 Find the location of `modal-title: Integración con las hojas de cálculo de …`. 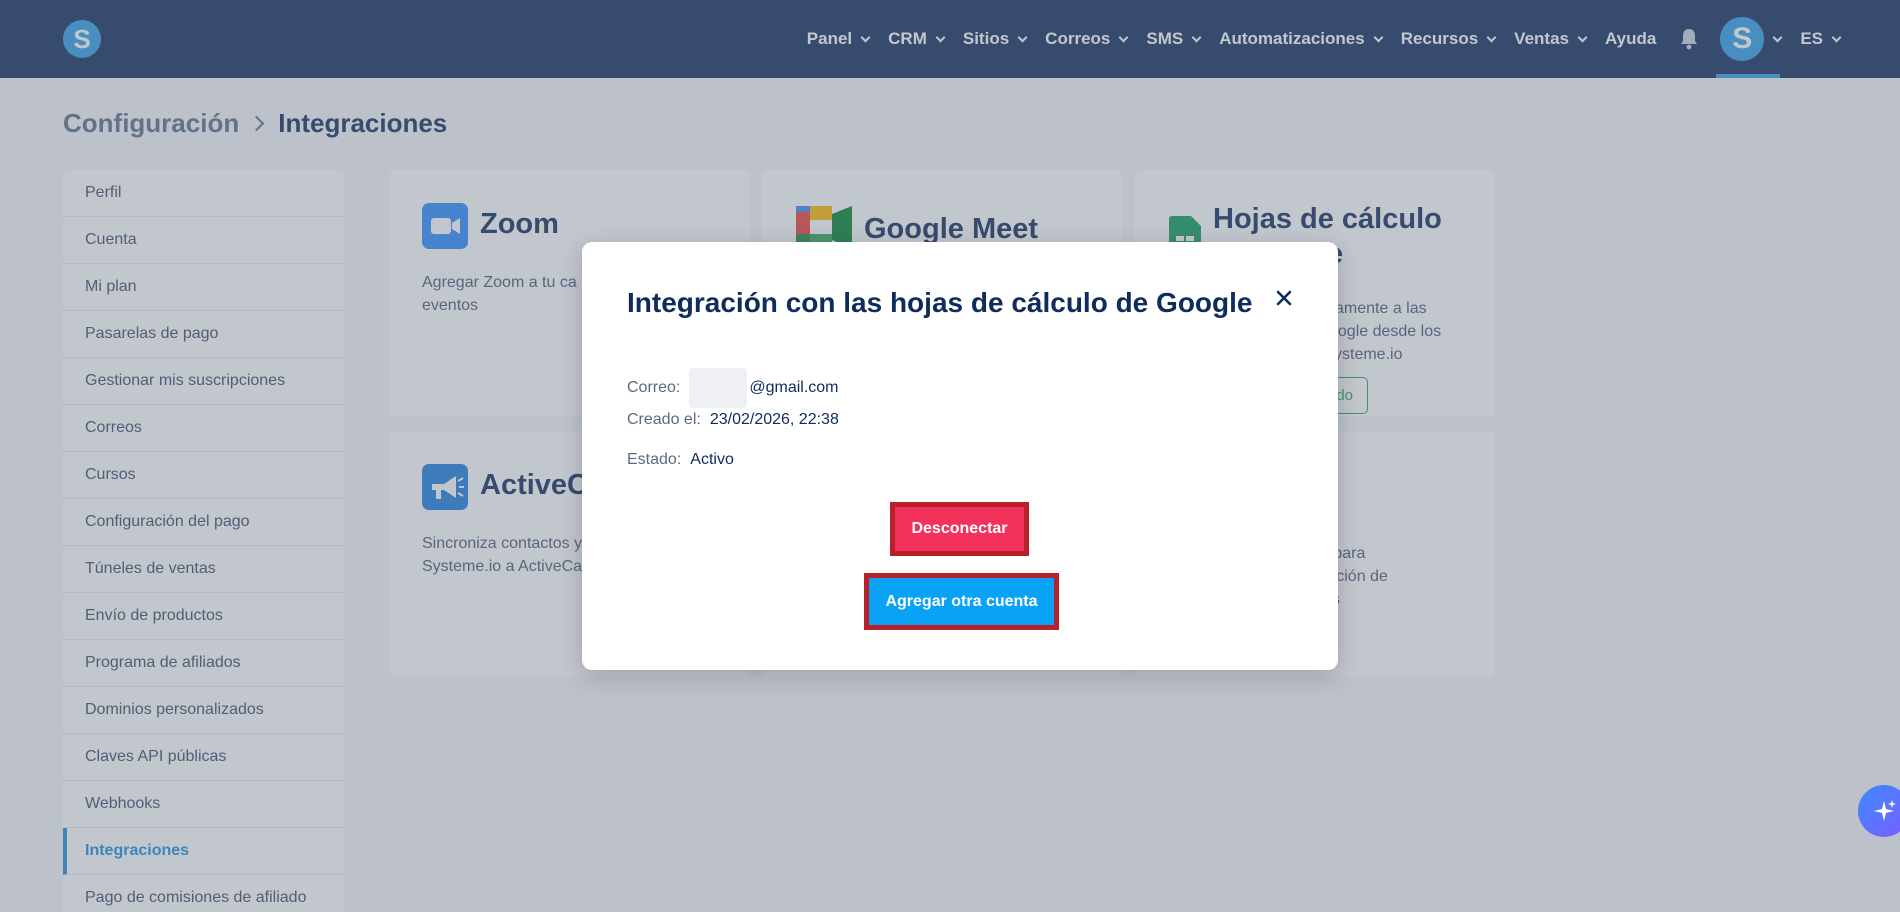

modal-title: Integración con las hojas de cálculo de … is located at coordinates (940, 302).